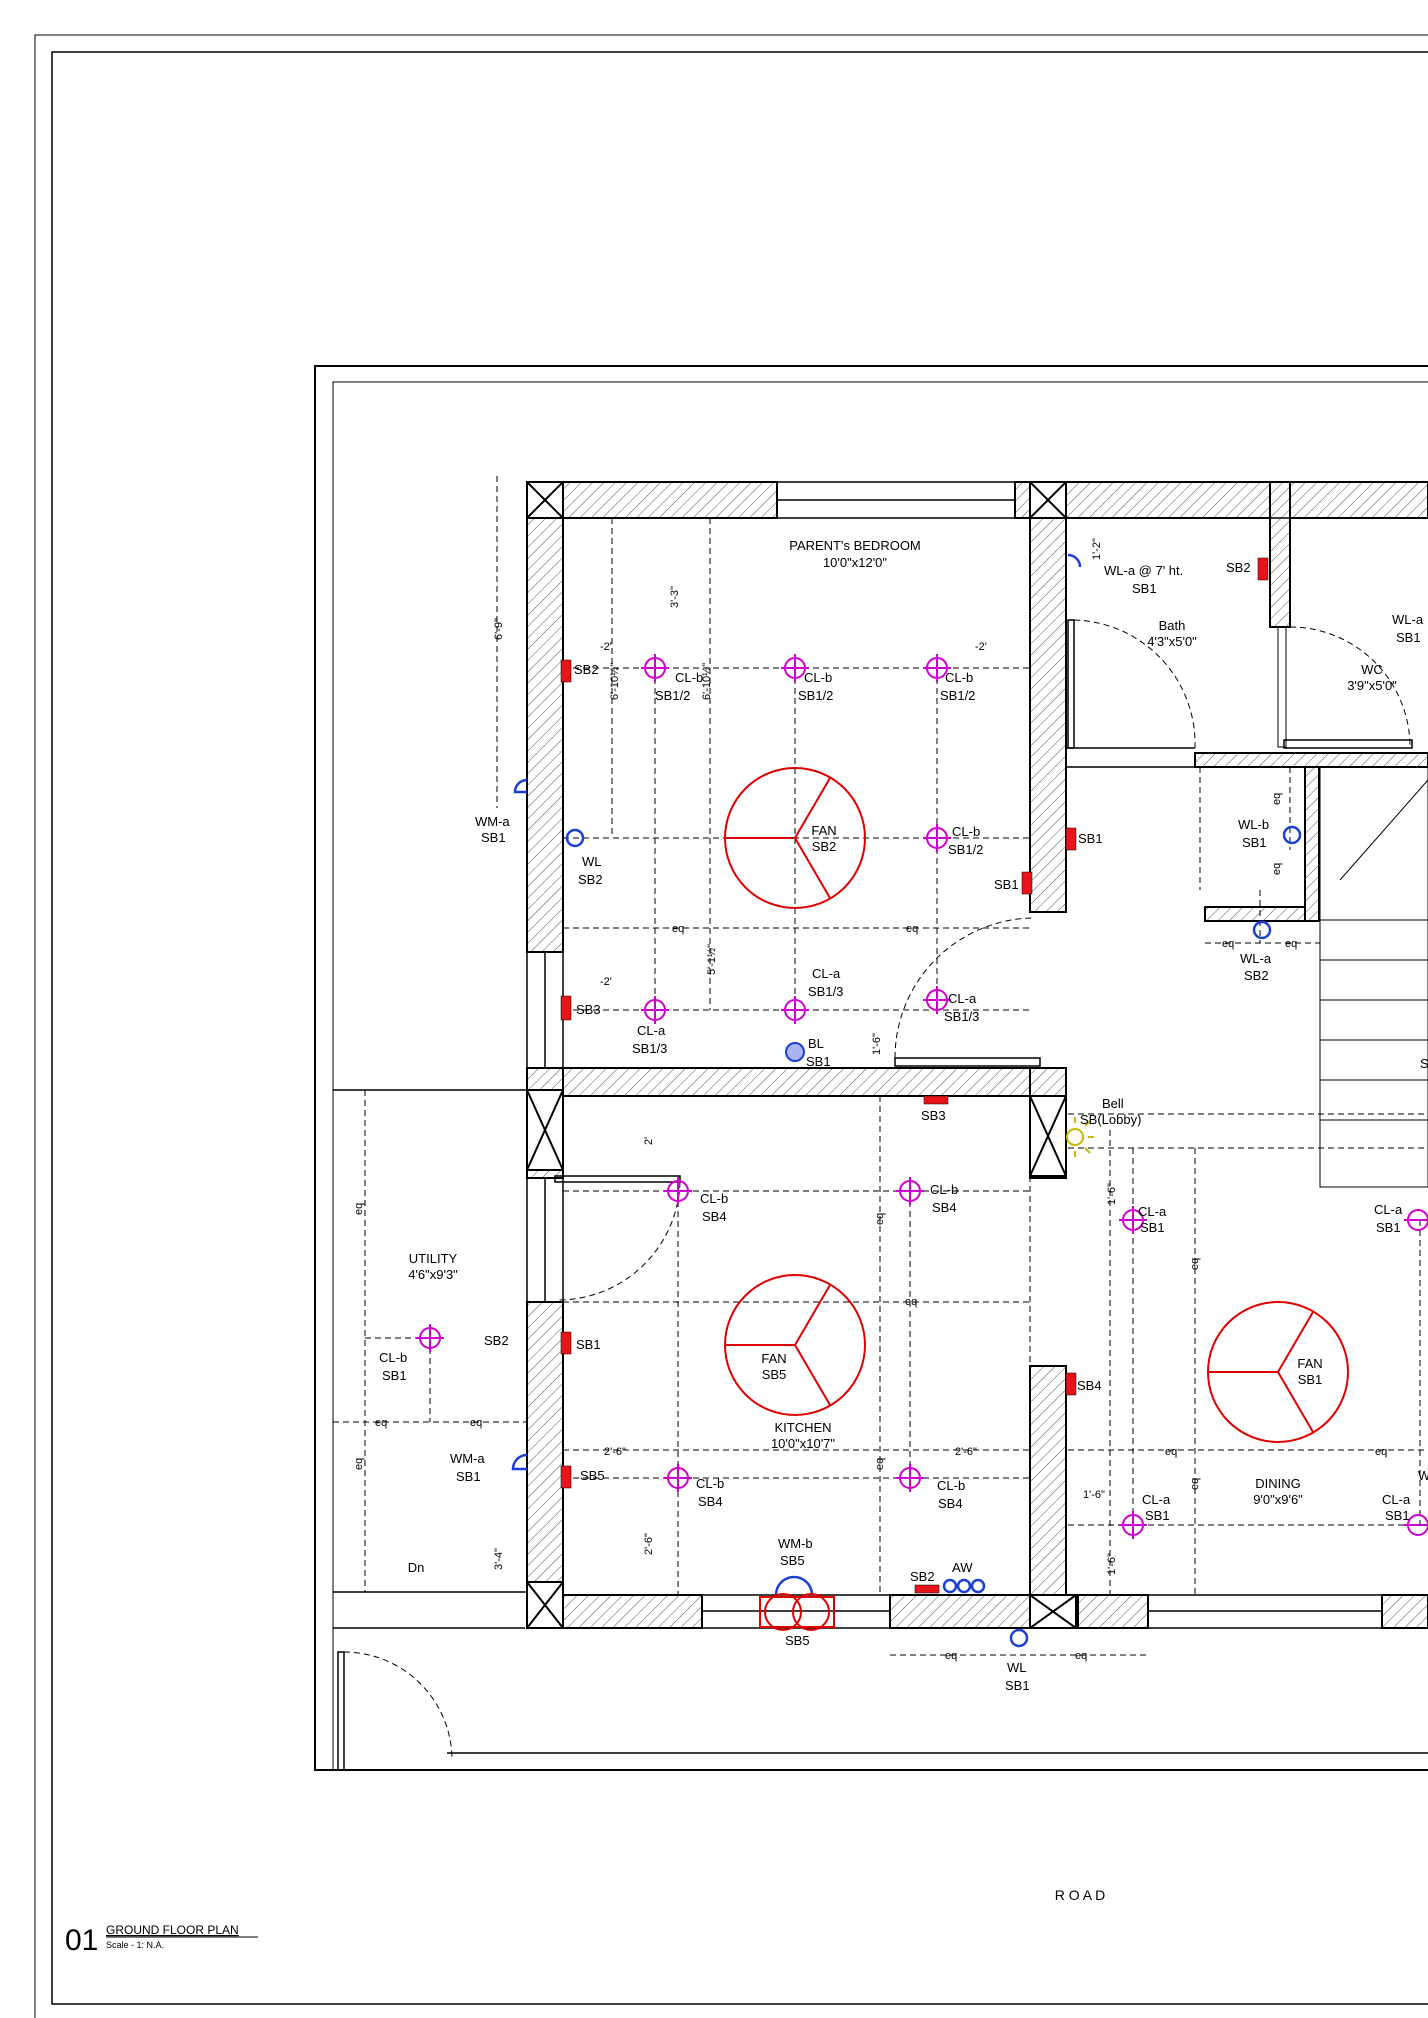 The image size is (1428, 2018). Describe the element at coordinates (1372, 669) in the screenshot. I see `room-name-wc: WC` at that location.